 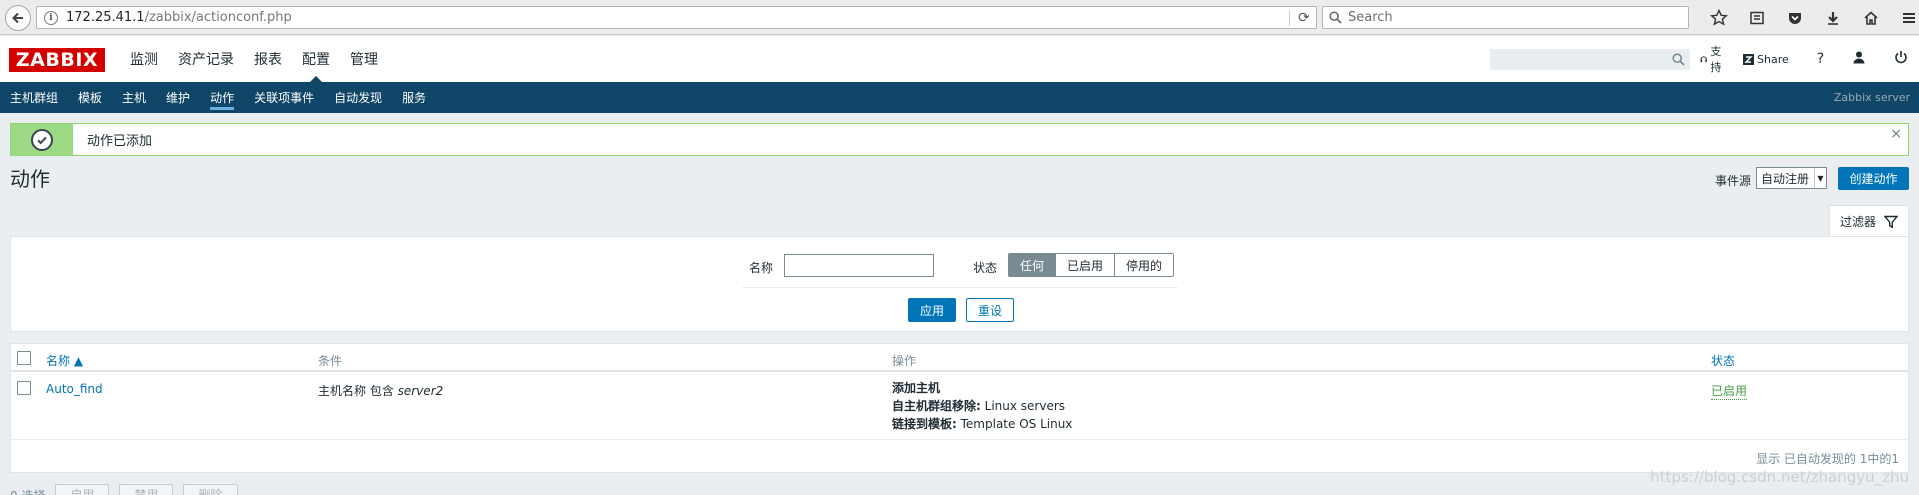 What do you see at coordinates (364, 59) in the screenshot?
I see `main-menu-administration: 管理` at bounding box center [364, 59].